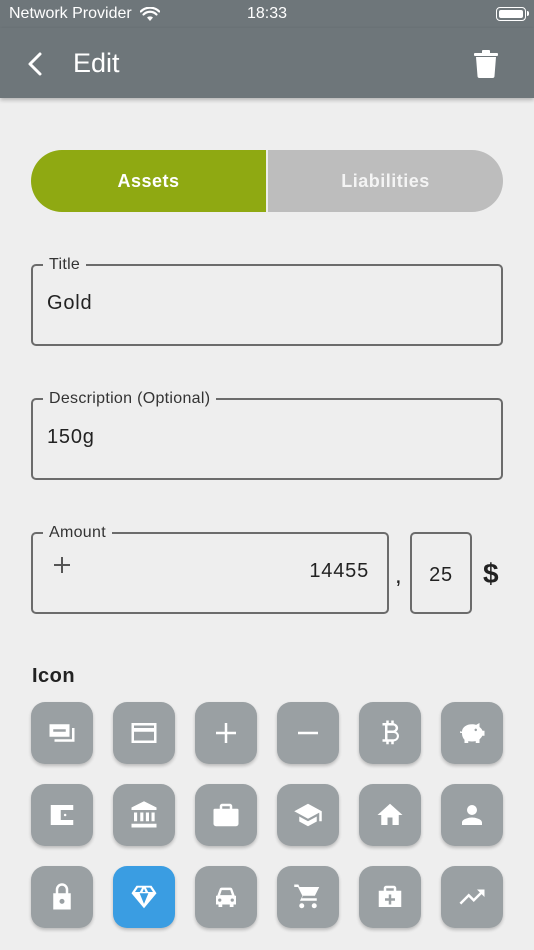 The width and height of the screenshot is (534, 950). I want to click on icon-option-trending-up, so click(472, 897).